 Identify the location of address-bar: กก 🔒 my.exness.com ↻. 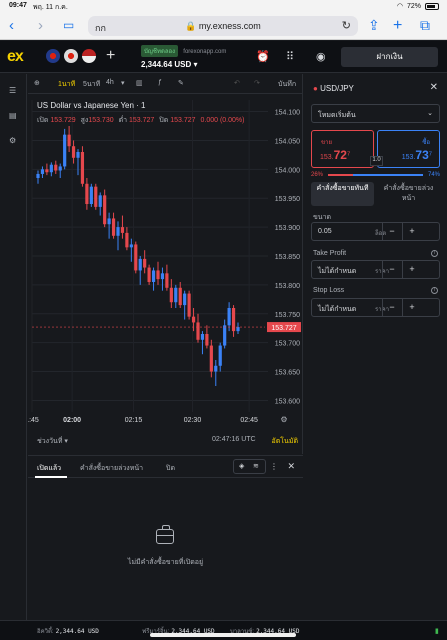
(223, 26).